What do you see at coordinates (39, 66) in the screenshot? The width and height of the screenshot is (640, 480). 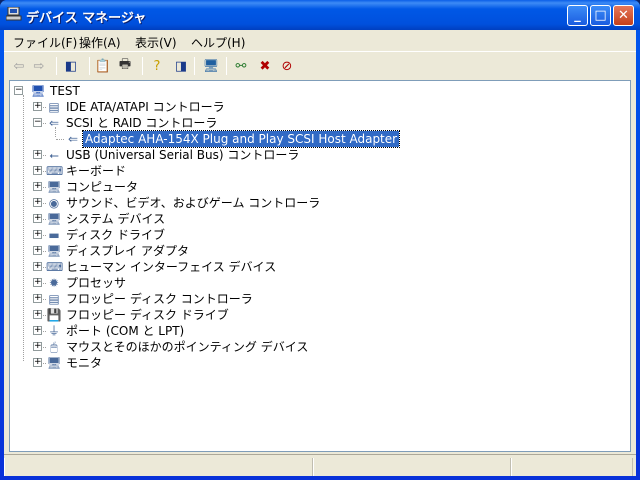 I see `forward-button: ⇨` at bounding box center [39, 66].